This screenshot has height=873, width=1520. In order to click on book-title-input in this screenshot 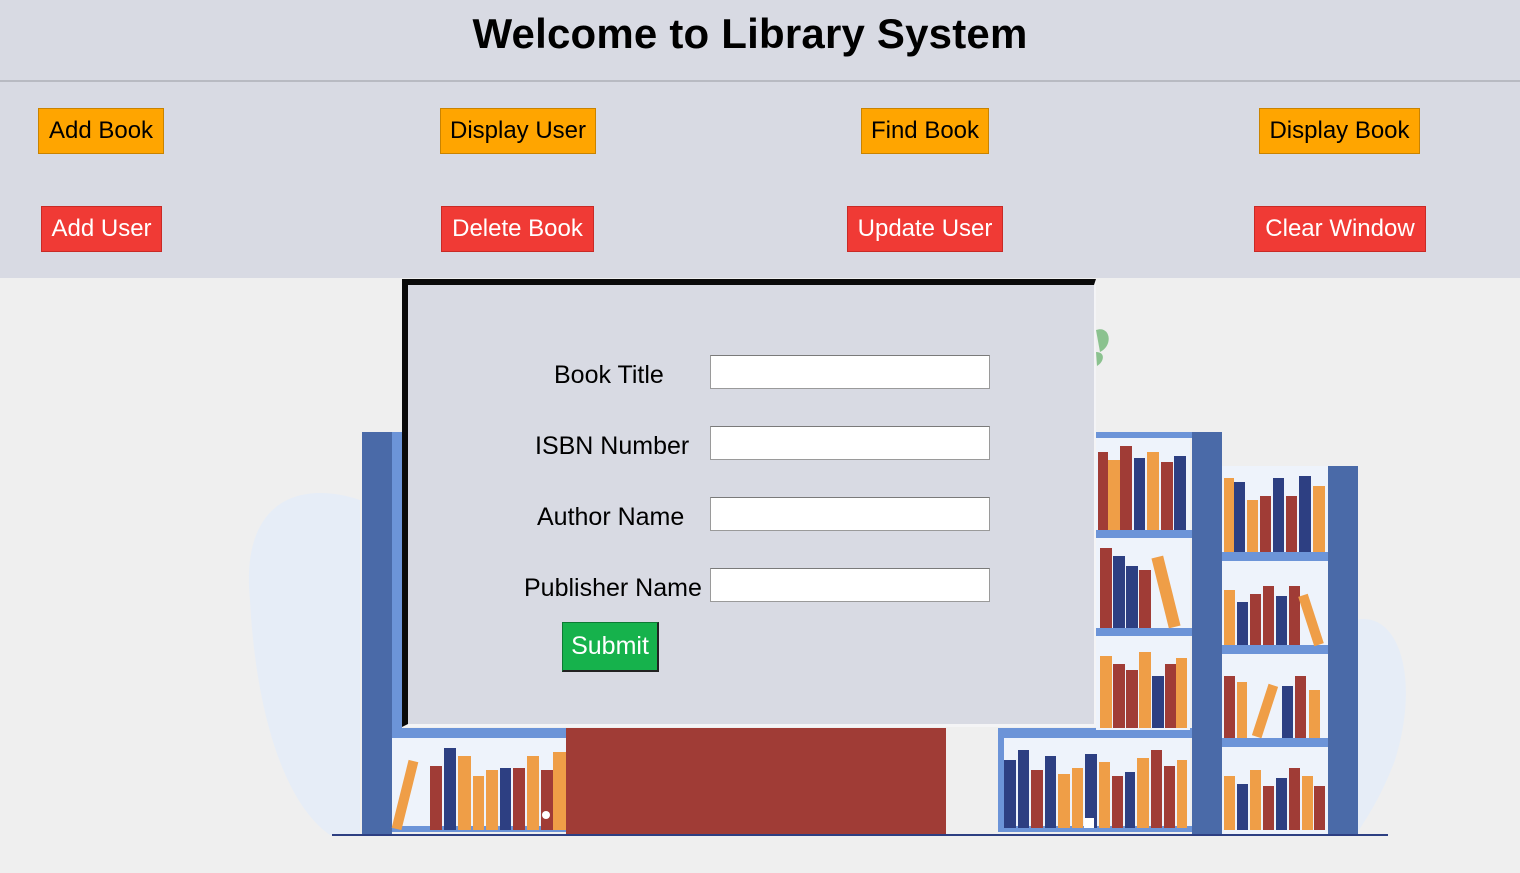, I will do `click(850, 372)`.